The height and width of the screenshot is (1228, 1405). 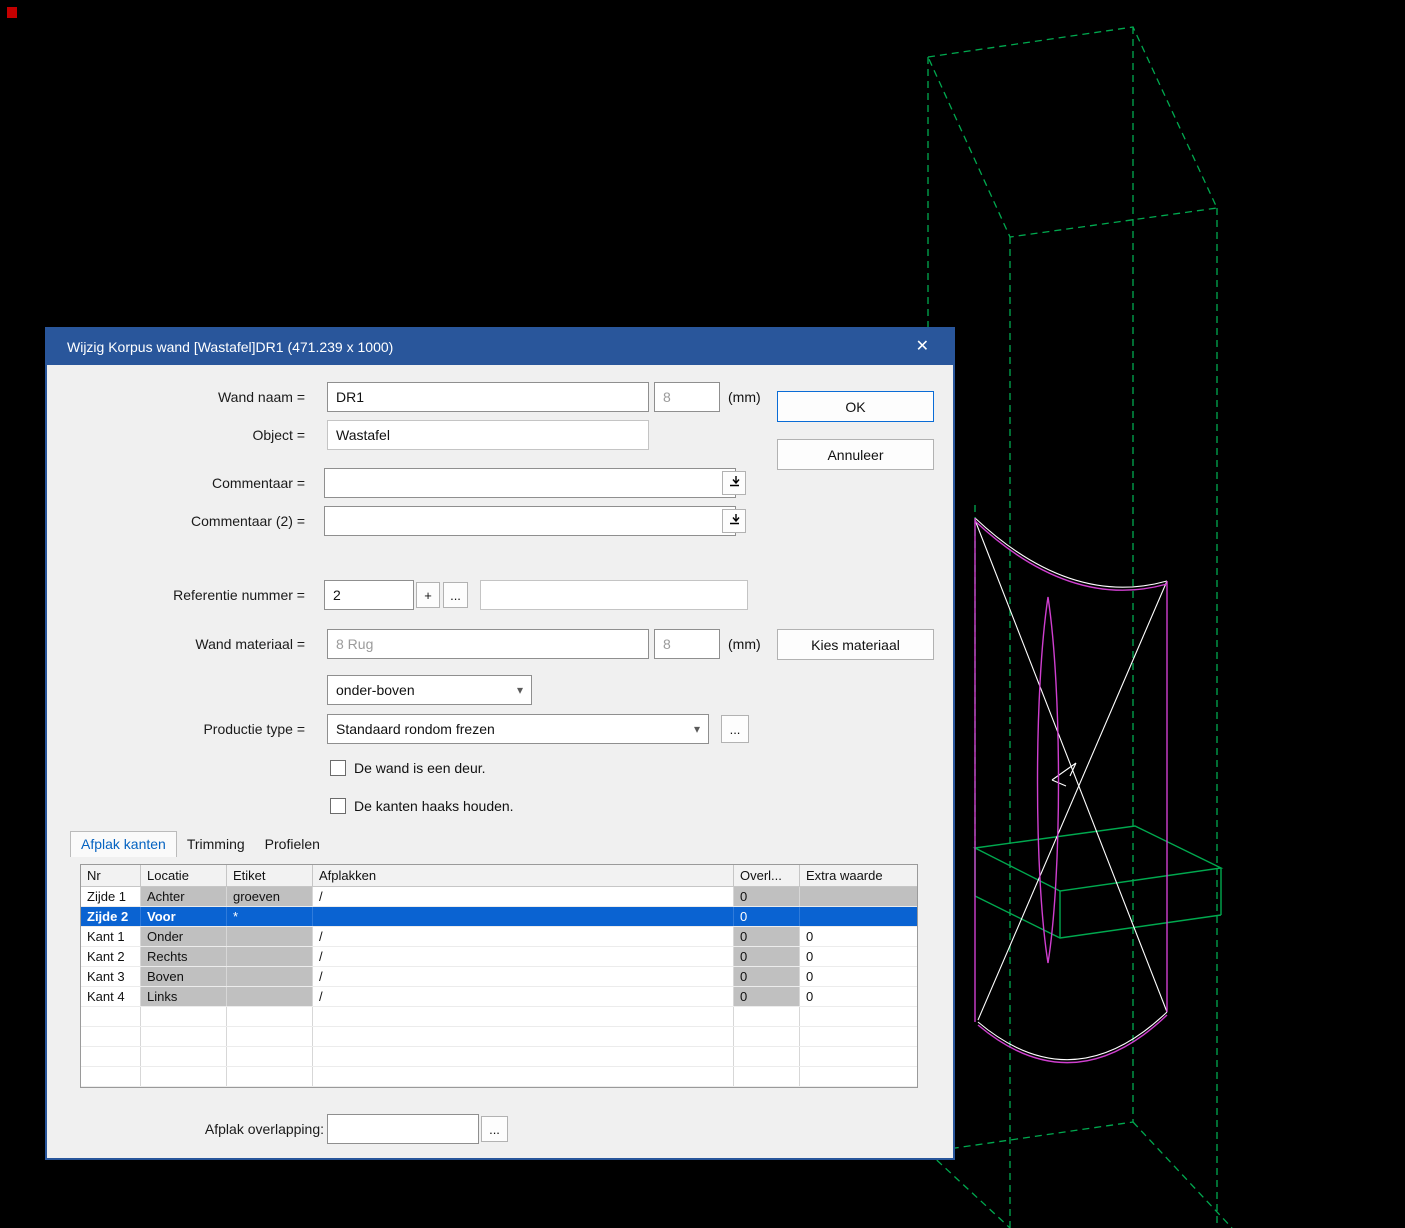 I want to click on object-label: Object =, so click(x=278, y=435).